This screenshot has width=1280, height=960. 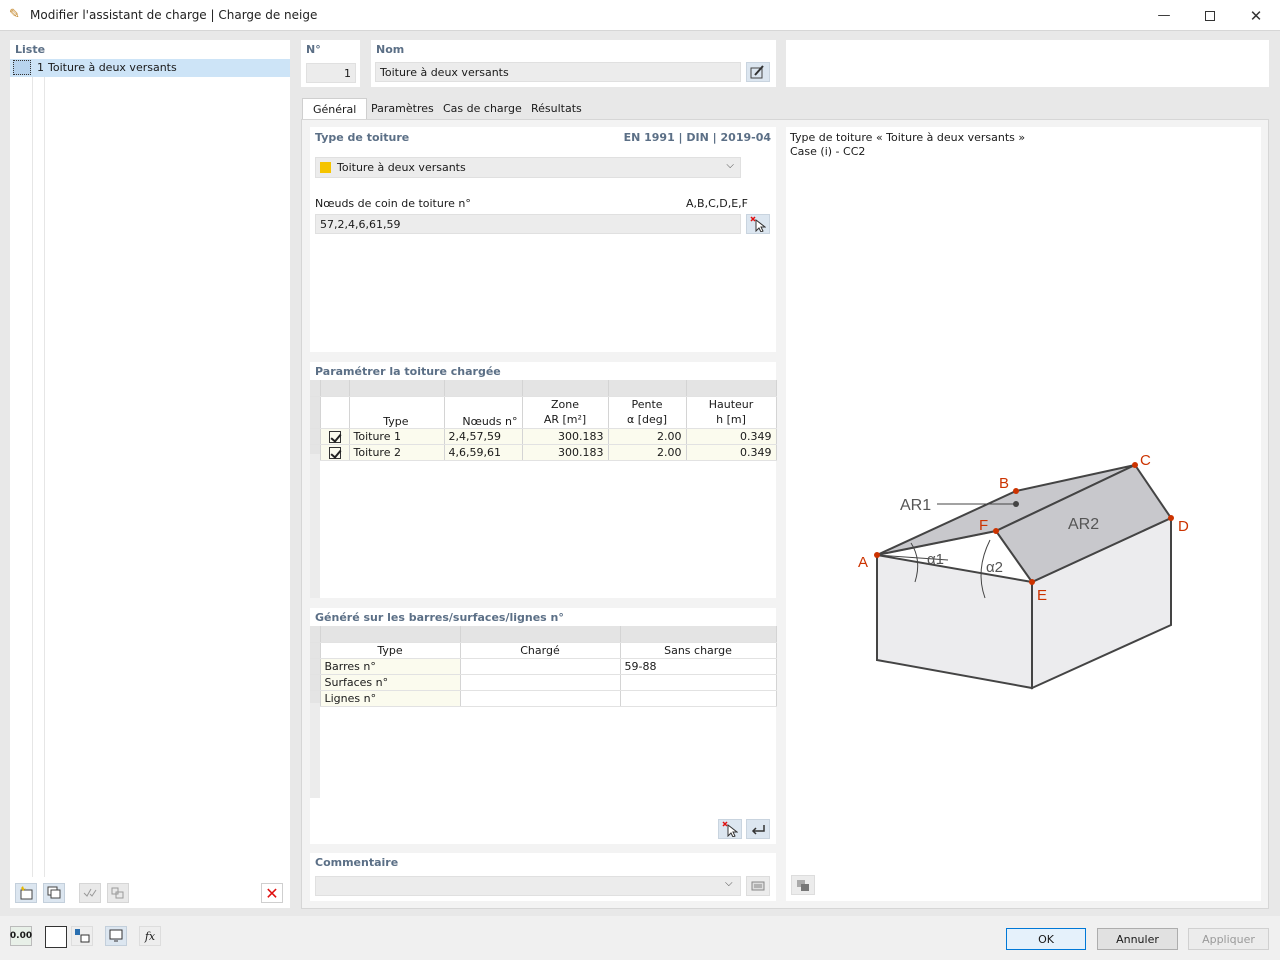 I want to click on reset-button, so click(x=758, y=829).